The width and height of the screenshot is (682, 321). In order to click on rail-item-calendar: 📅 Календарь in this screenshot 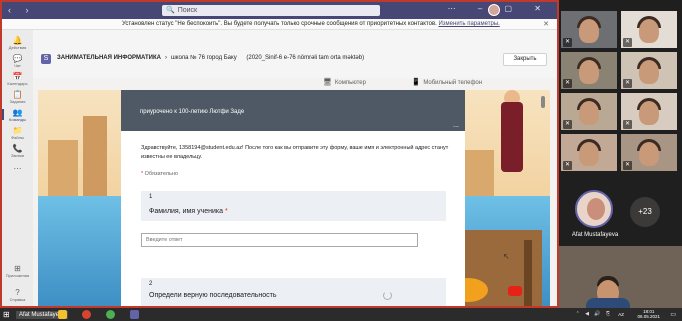, I will do `click(17, 79)`.